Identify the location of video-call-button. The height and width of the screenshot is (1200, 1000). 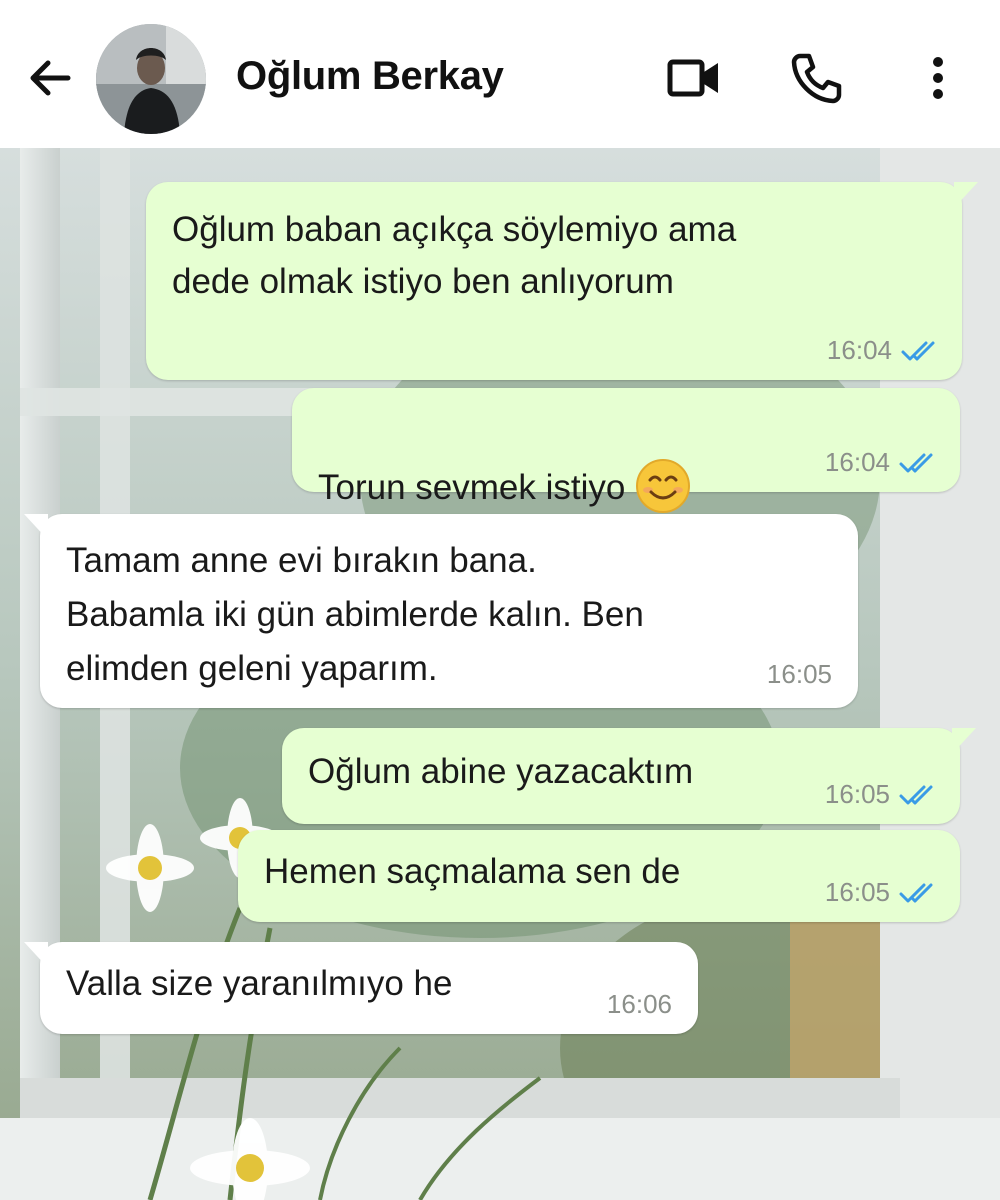
(694, 78).